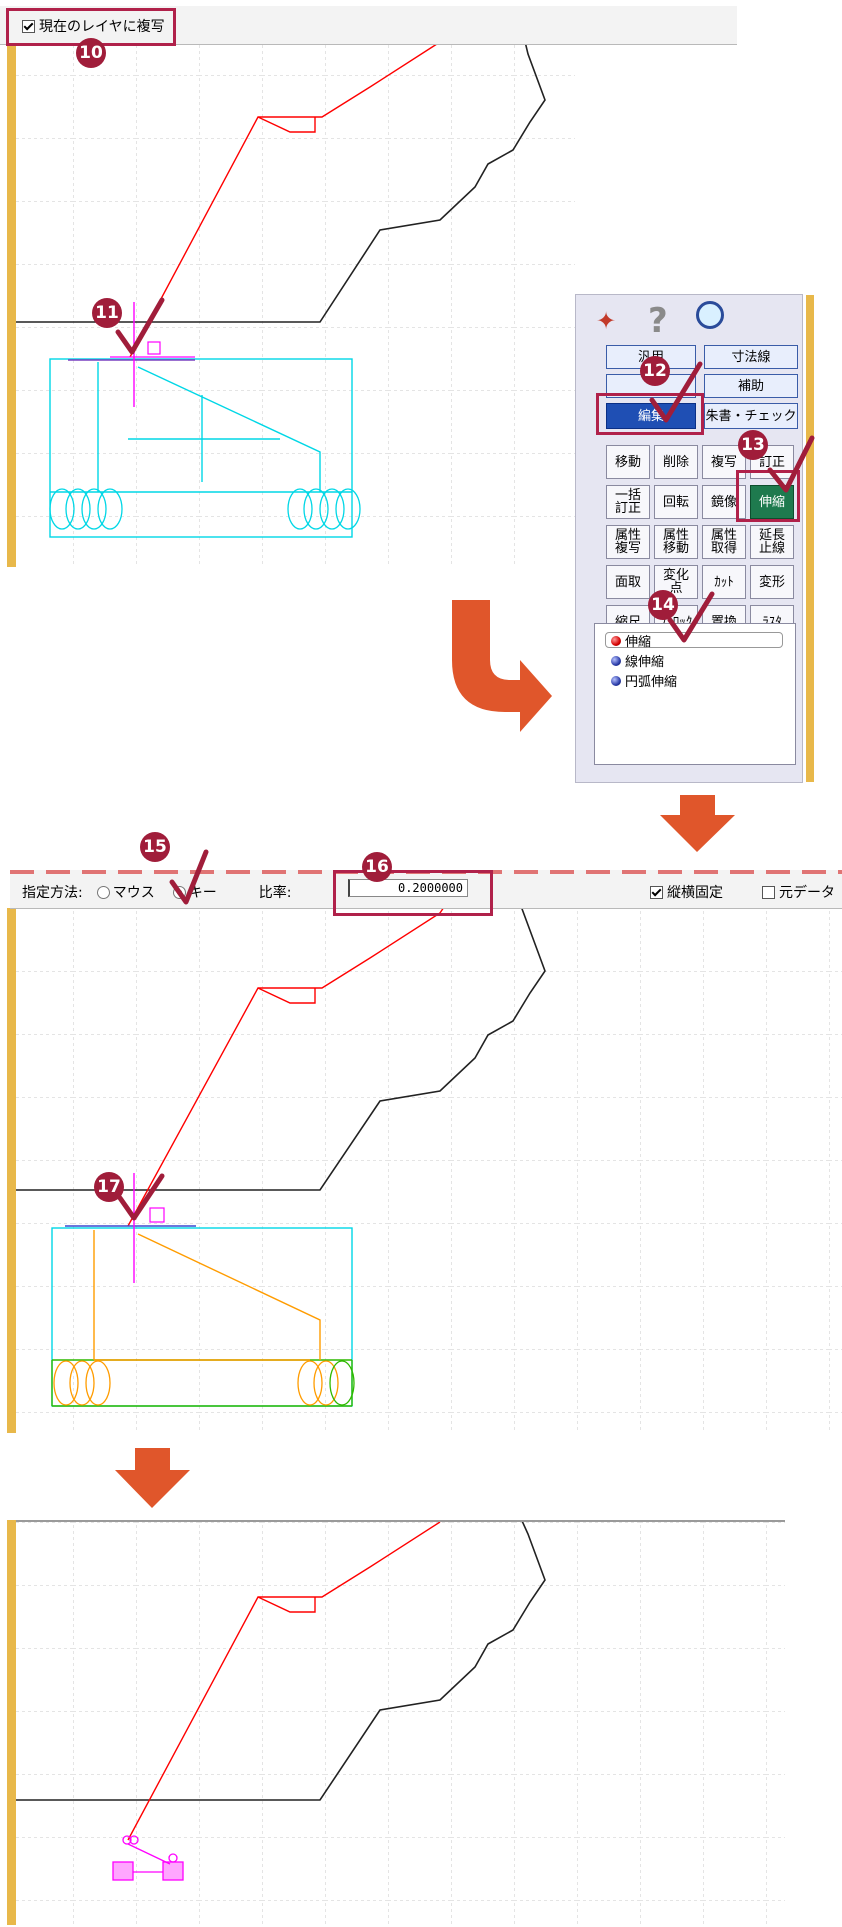  What do you see at coordinates (768, 892) in the screenshot?
I see `original-data-box` at bounding box center [768, 892].